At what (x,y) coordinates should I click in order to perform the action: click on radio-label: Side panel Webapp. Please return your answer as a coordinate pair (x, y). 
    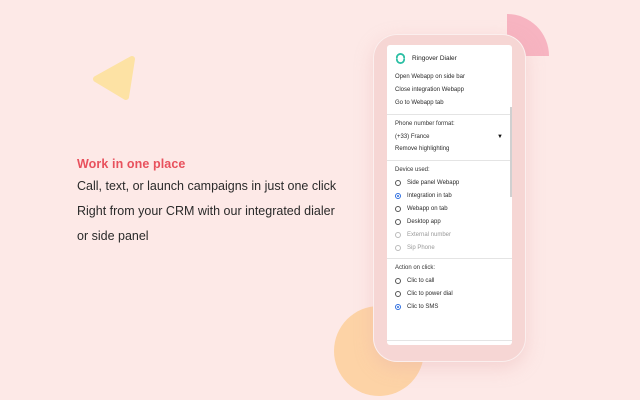
    Looking at the image, I should click on (433, 182).